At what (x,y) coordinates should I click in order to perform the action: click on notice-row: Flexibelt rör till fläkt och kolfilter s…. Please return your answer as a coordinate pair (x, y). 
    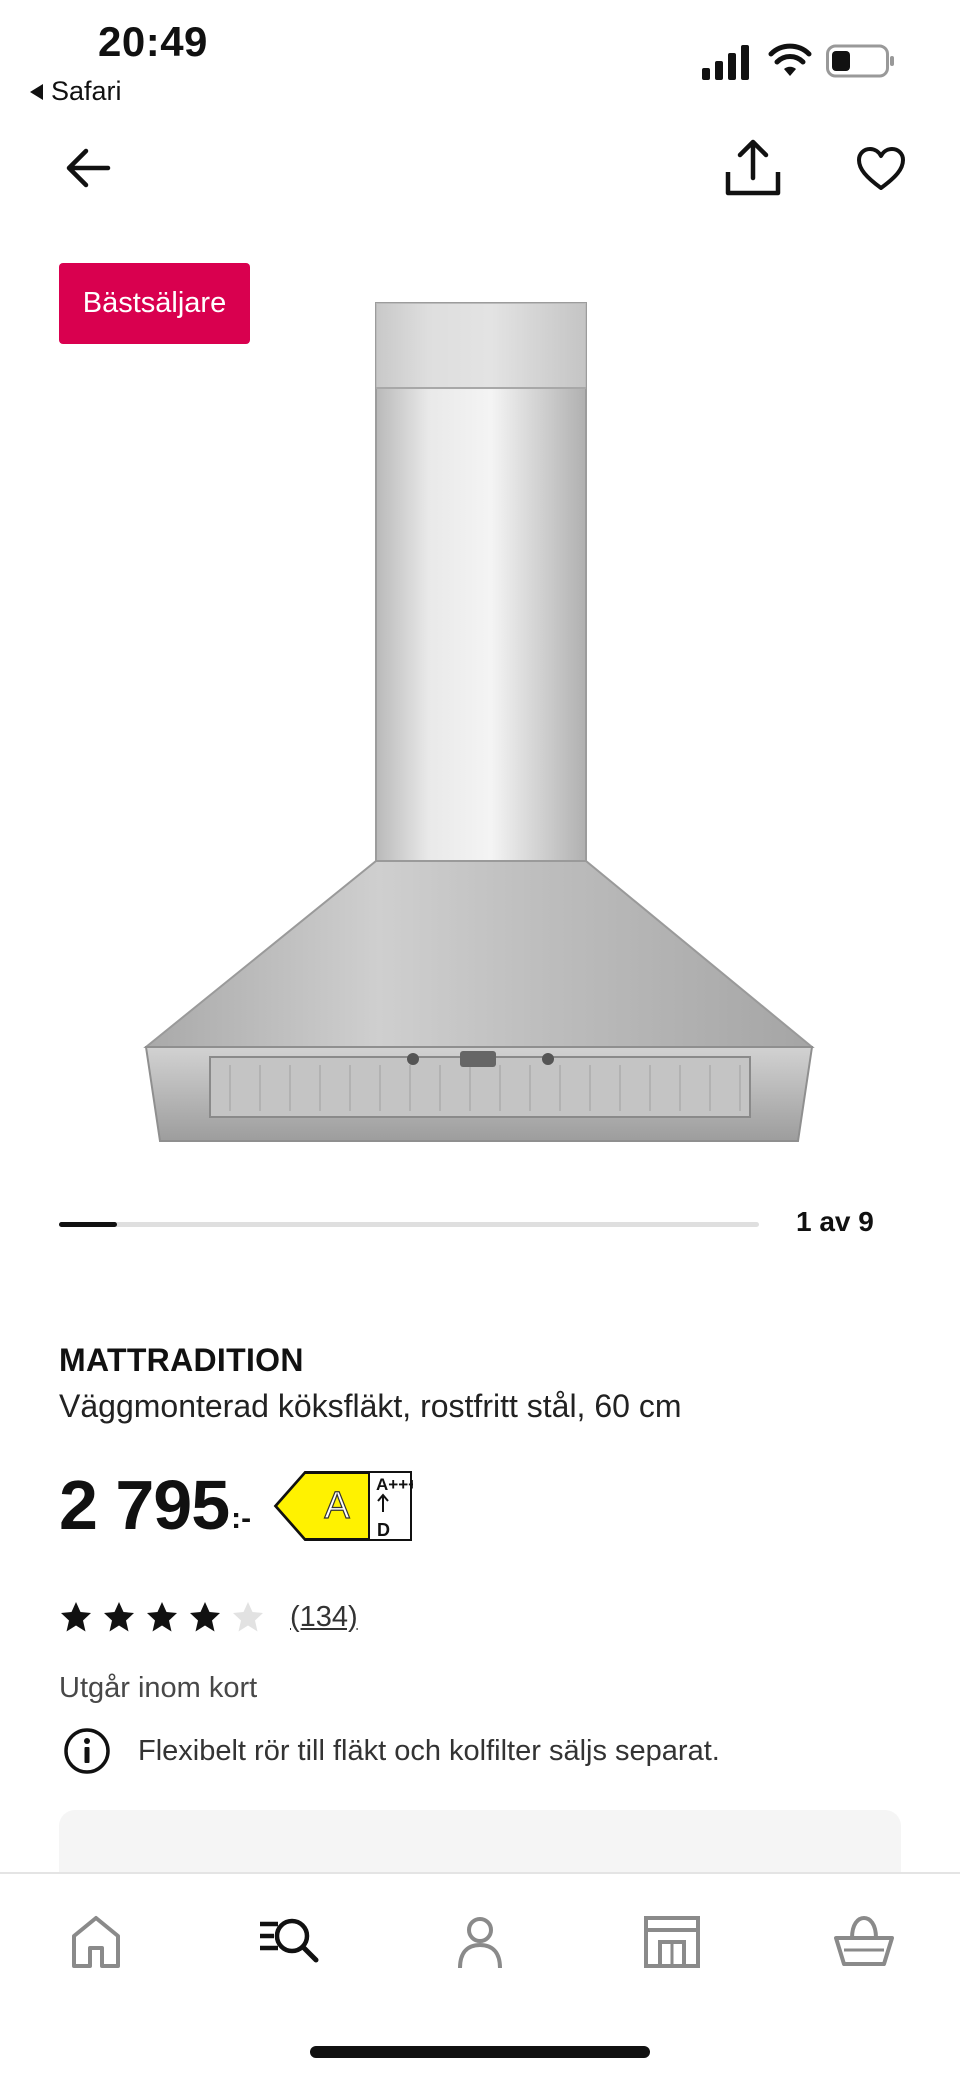
    Looking at the image, I should click on (391, 1751).